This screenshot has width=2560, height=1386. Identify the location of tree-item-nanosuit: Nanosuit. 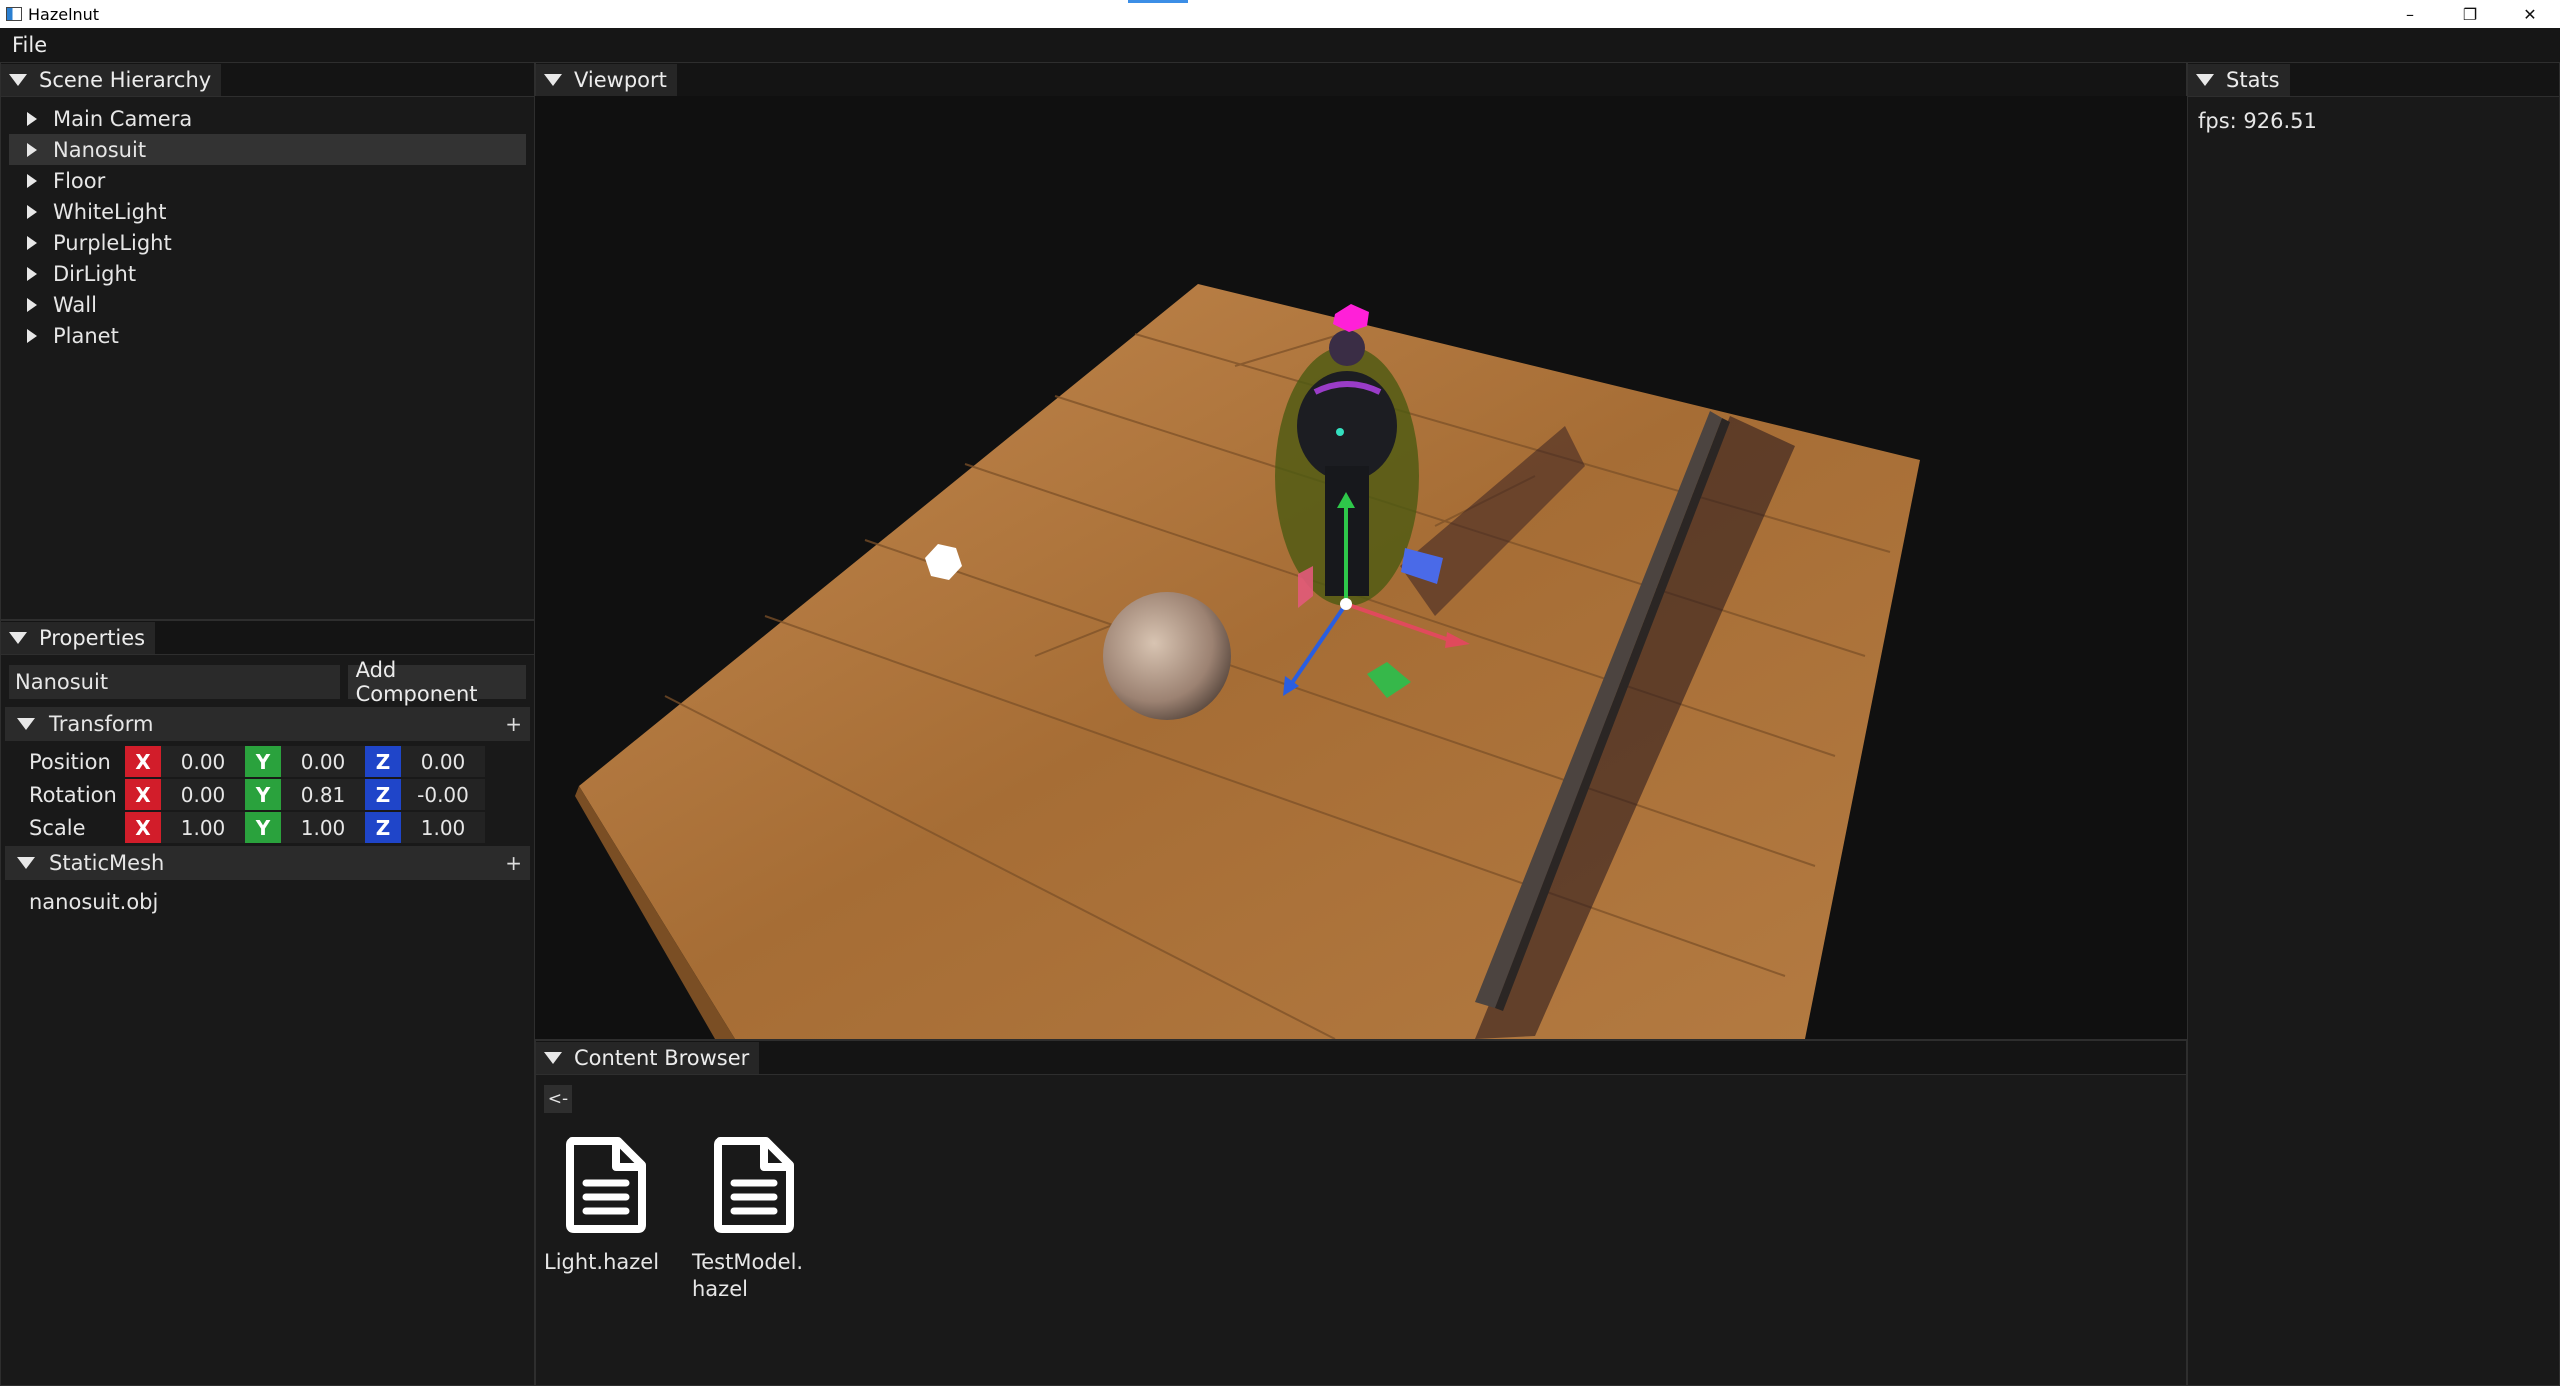
(267, 149).